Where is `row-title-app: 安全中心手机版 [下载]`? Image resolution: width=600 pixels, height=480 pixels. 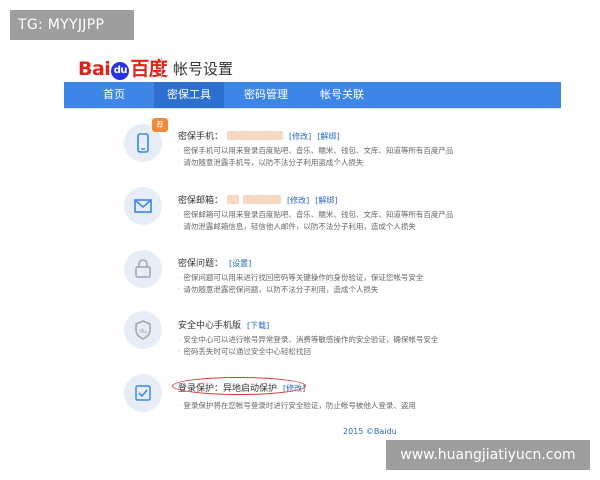 row-title-app: 安全中心手机版 [下载] is located at coordinates (224, 326).